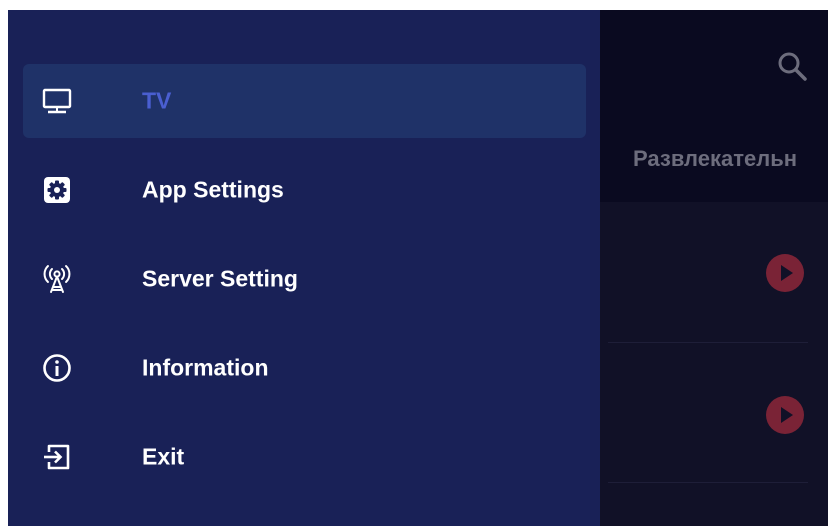  I want to click on menu-item-app-settings: App Settings, so click(304, 190).